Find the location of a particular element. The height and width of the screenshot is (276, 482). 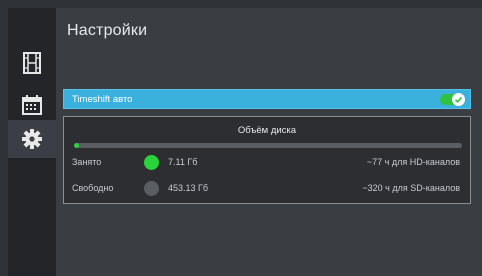

used-label: Занято is located at coordinates (87, 162).